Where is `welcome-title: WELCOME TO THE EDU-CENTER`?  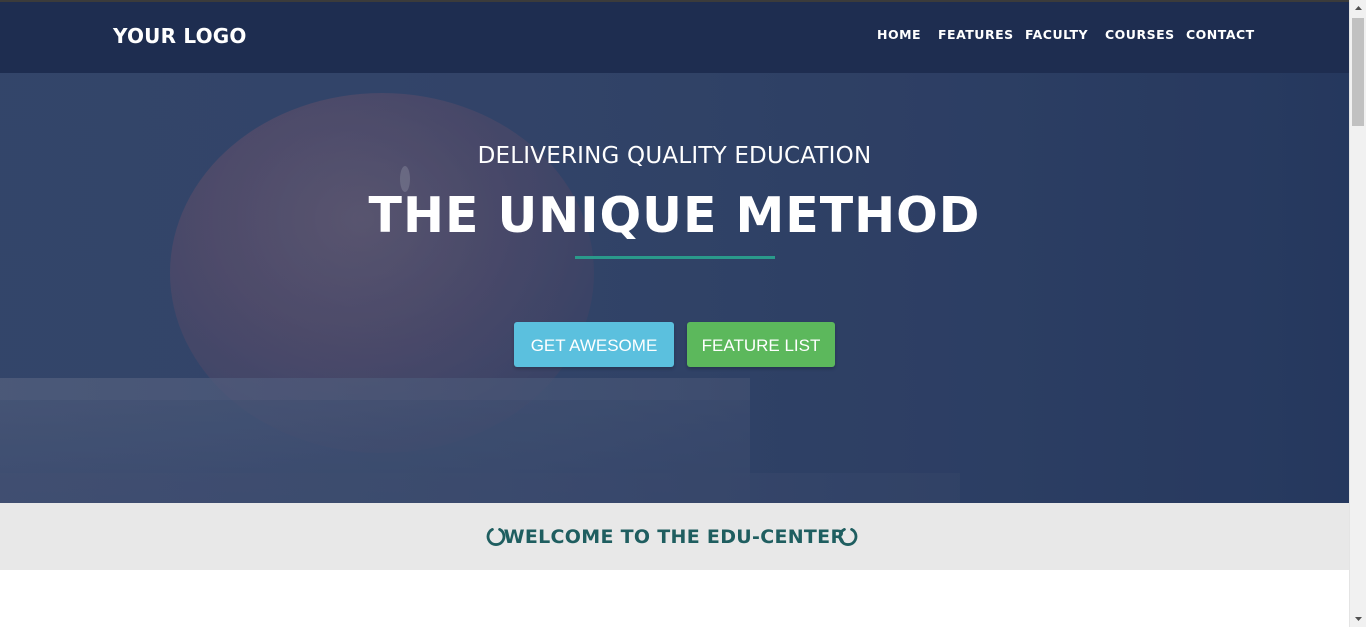 welcome-title: WELCOME TO THE EDU-CENTER is located at coordinates (674, 537).